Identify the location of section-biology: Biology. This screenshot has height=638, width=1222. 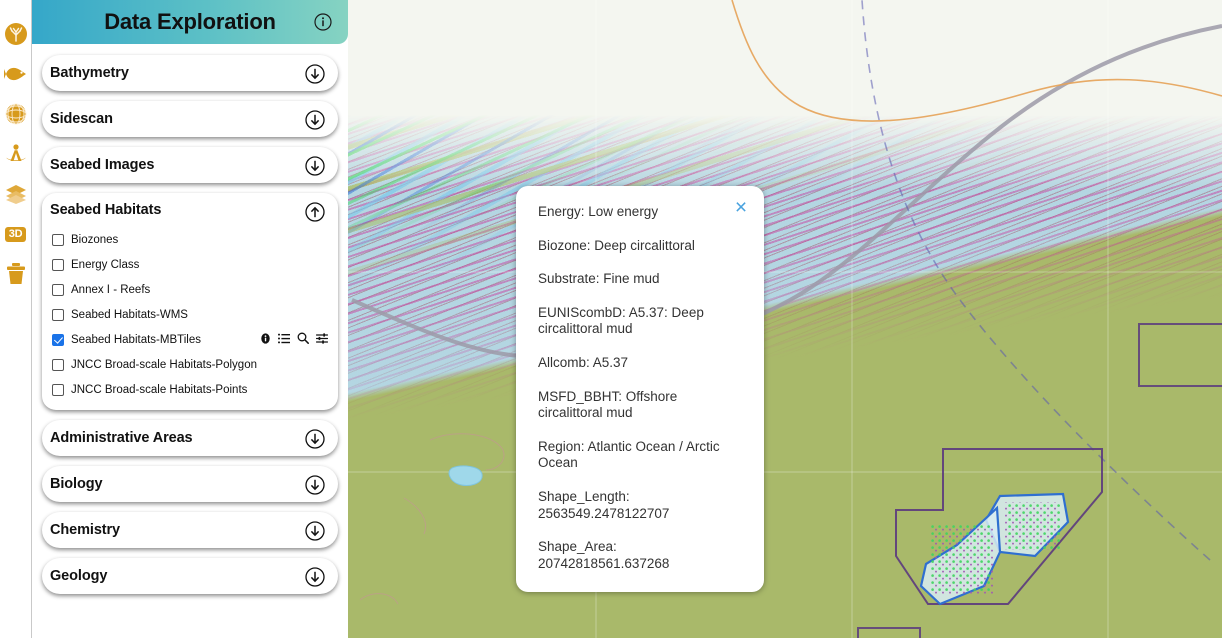
(190, 484).